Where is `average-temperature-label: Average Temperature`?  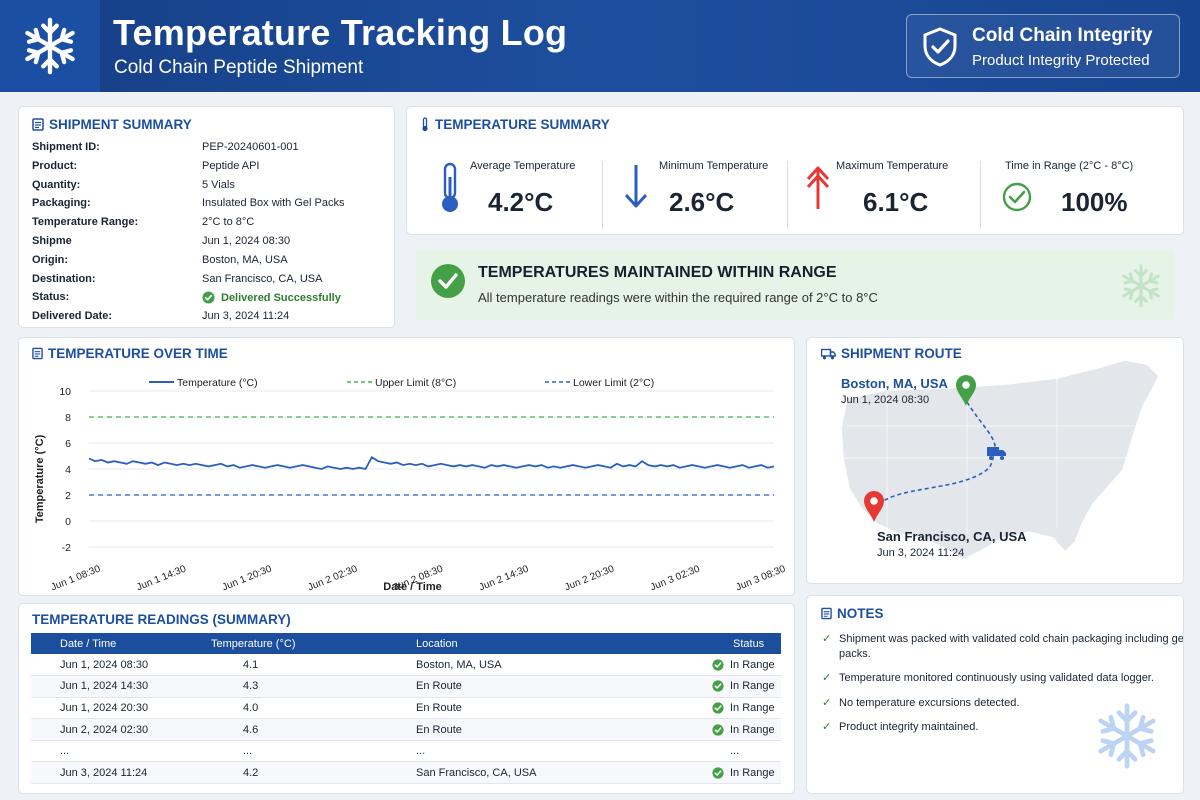 average-temperature-label: Average Temperature is located at coordinates (523, 166).